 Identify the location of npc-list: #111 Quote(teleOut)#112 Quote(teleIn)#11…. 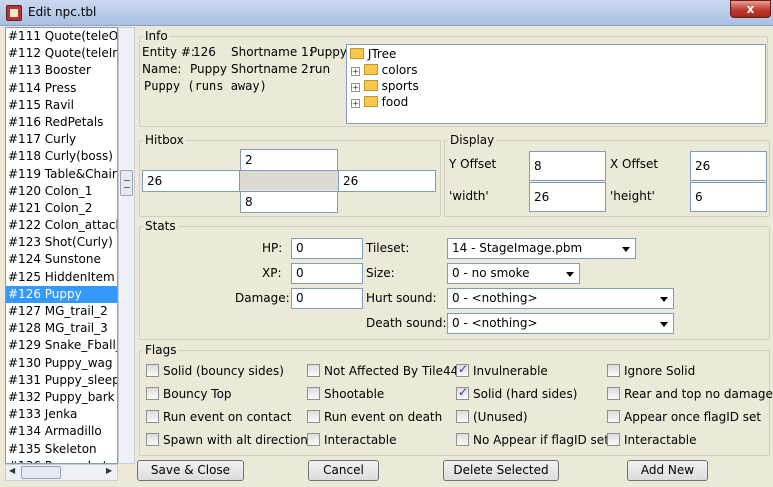
(61, 245).